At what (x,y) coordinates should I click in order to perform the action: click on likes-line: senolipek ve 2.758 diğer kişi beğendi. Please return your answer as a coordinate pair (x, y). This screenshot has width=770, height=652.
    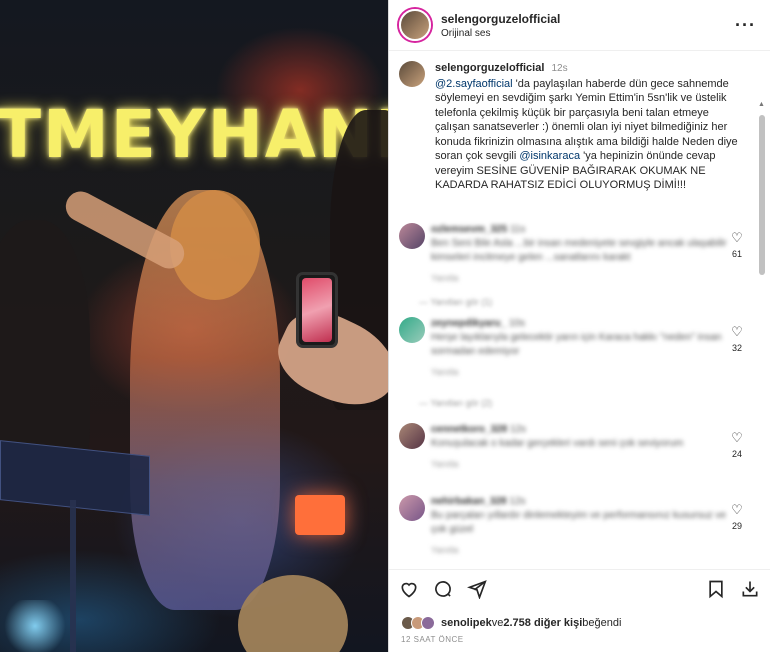
    Looking at the image, I should click on (579, 623).